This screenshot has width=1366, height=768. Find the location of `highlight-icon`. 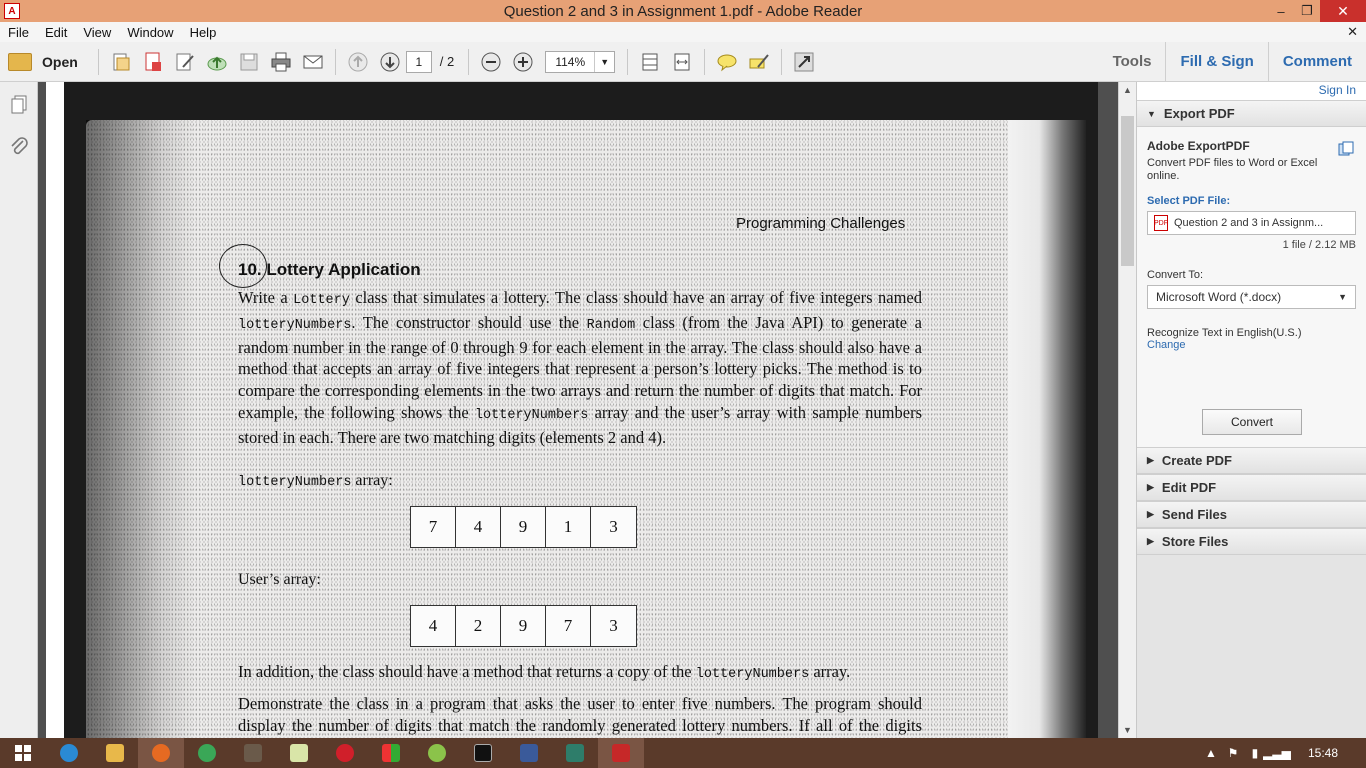

highlight-icon is located at coordinates (759, 62).